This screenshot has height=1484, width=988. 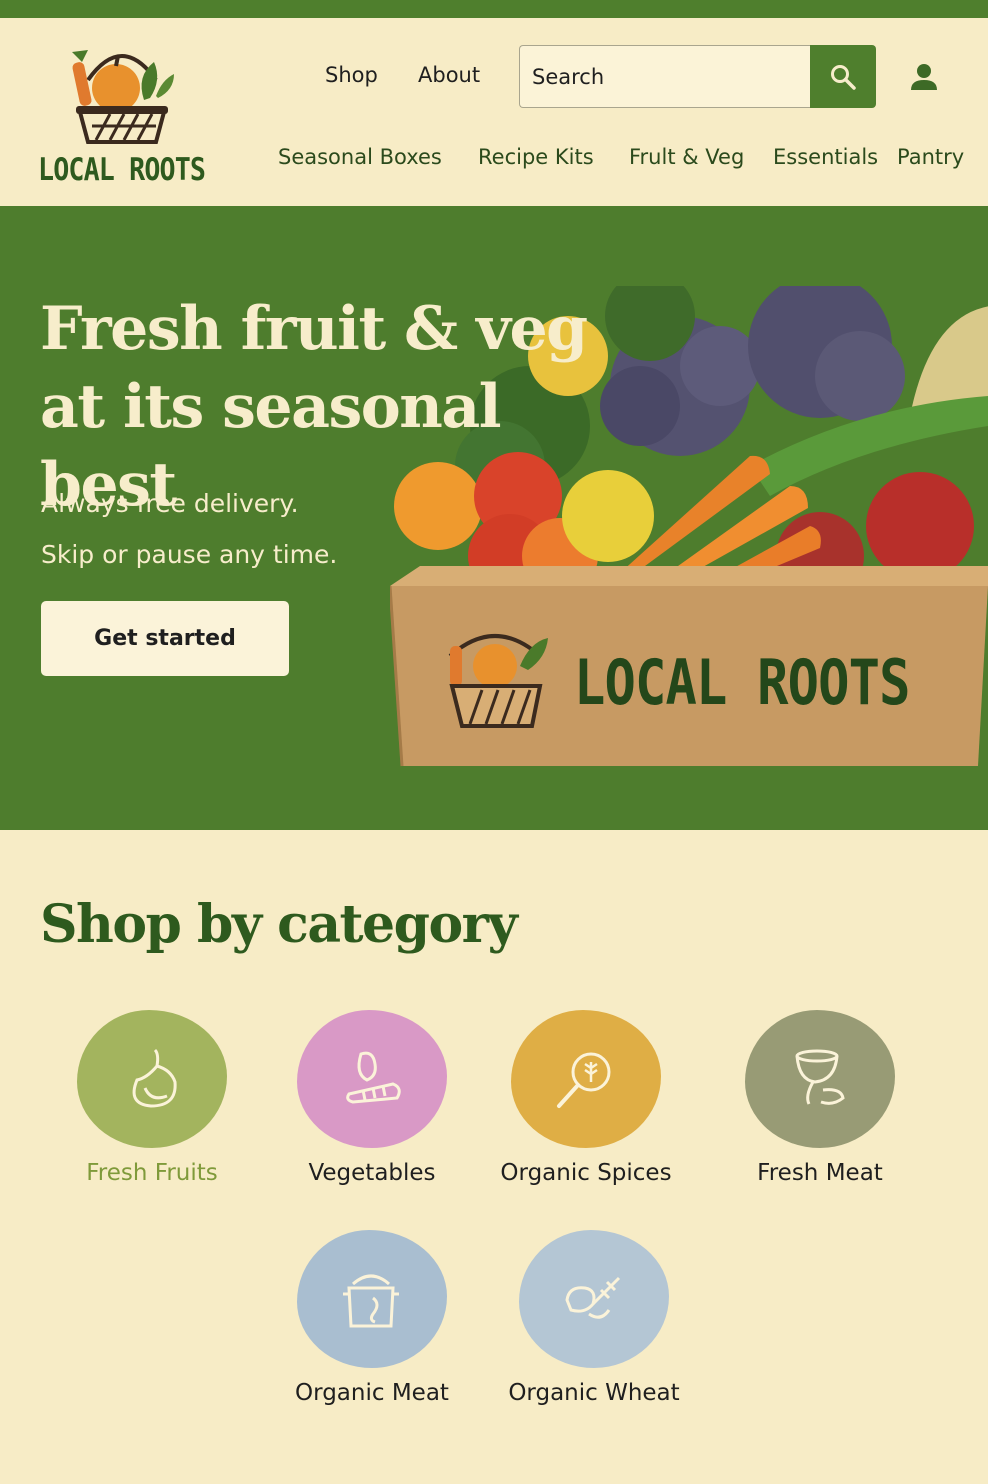 I want to click on pot-icon, so click(x=371, y=1301).